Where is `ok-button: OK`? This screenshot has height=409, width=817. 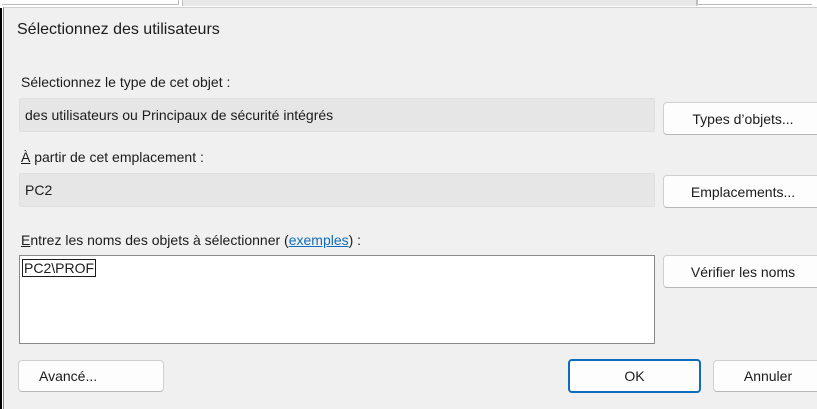
ok-button: OK is located at coordinates (634, 376).